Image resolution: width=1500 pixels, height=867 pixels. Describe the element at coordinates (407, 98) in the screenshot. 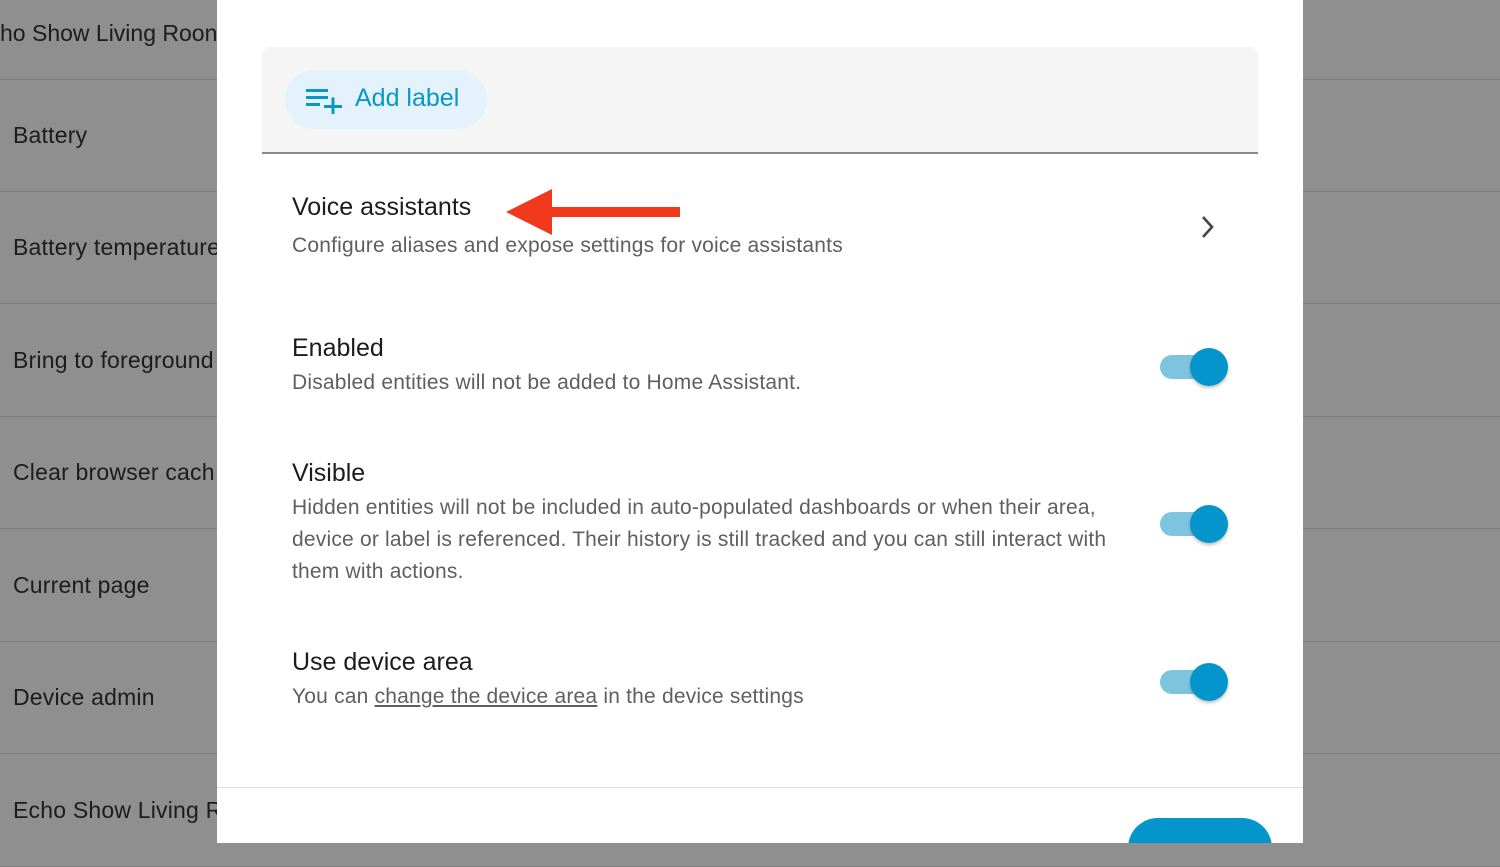

I see `add-label-text: Add label` at that location.